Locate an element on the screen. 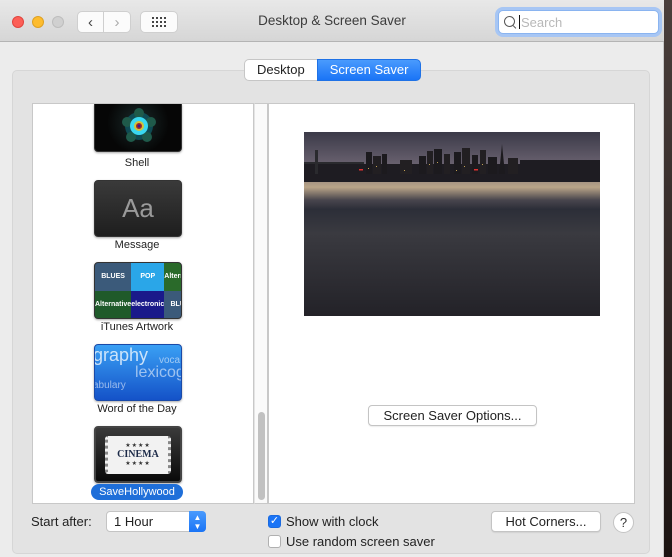 This screenshot has height=557, width=672. word-of-the-day-thumbnail: graphy voca lexicog abulary is located at coordinates (138, 372).